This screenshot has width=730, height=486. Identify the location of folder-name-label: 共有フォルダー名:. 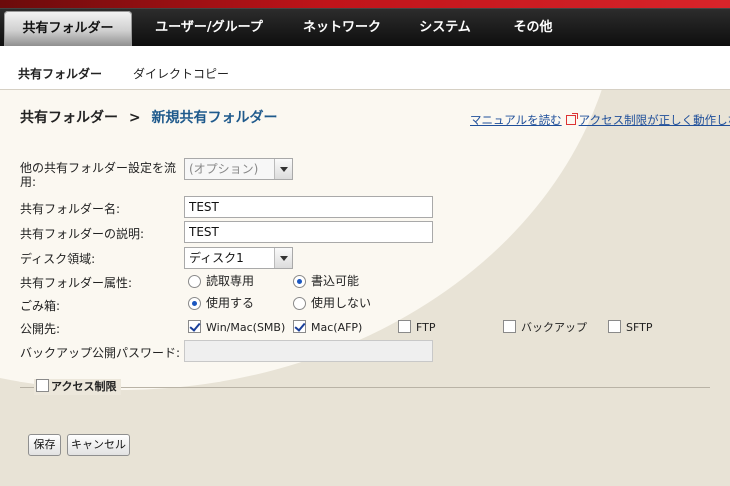
(70, 209).